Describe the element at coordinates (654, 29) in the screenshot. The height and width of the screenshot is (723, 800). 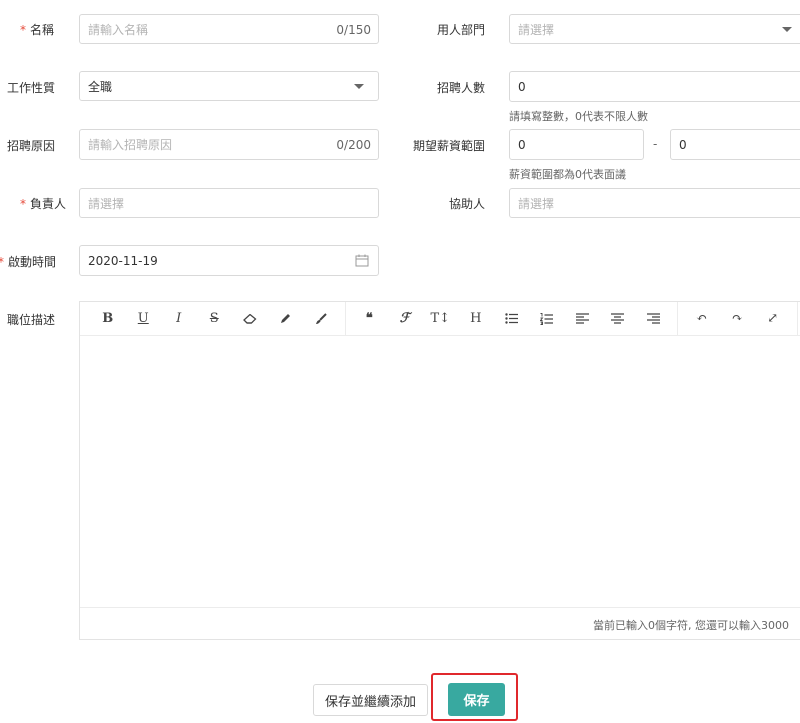
I see `department-select: 請選擇` at that location.